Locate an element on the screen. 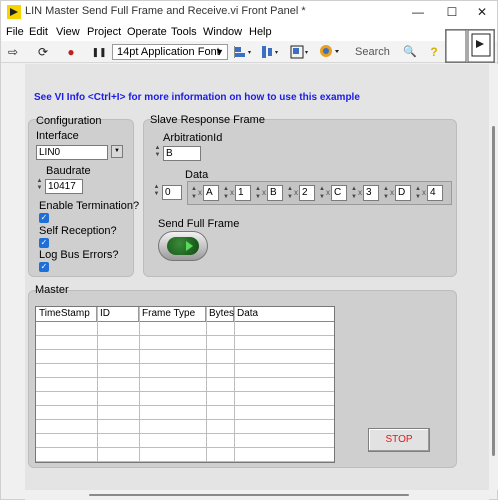  column-header-data: Data is located at coordinates (248, 313).